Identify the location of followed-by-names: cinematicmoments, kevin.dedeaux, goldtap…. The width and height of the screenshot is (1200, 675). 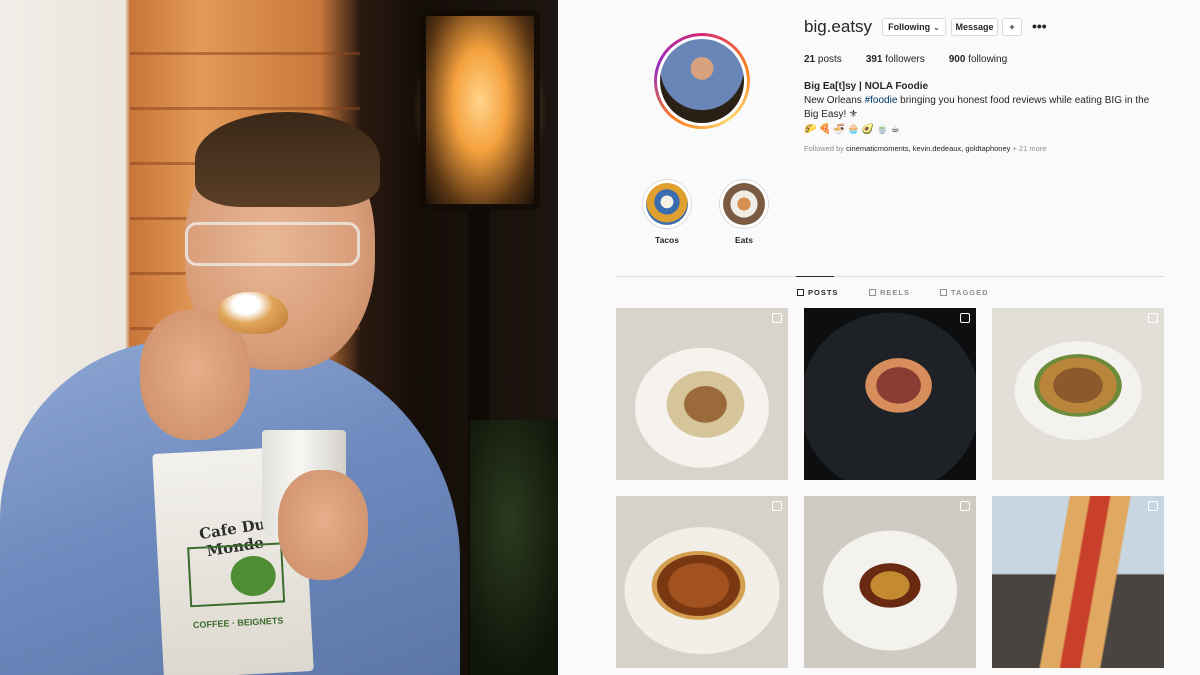
(928, 148).